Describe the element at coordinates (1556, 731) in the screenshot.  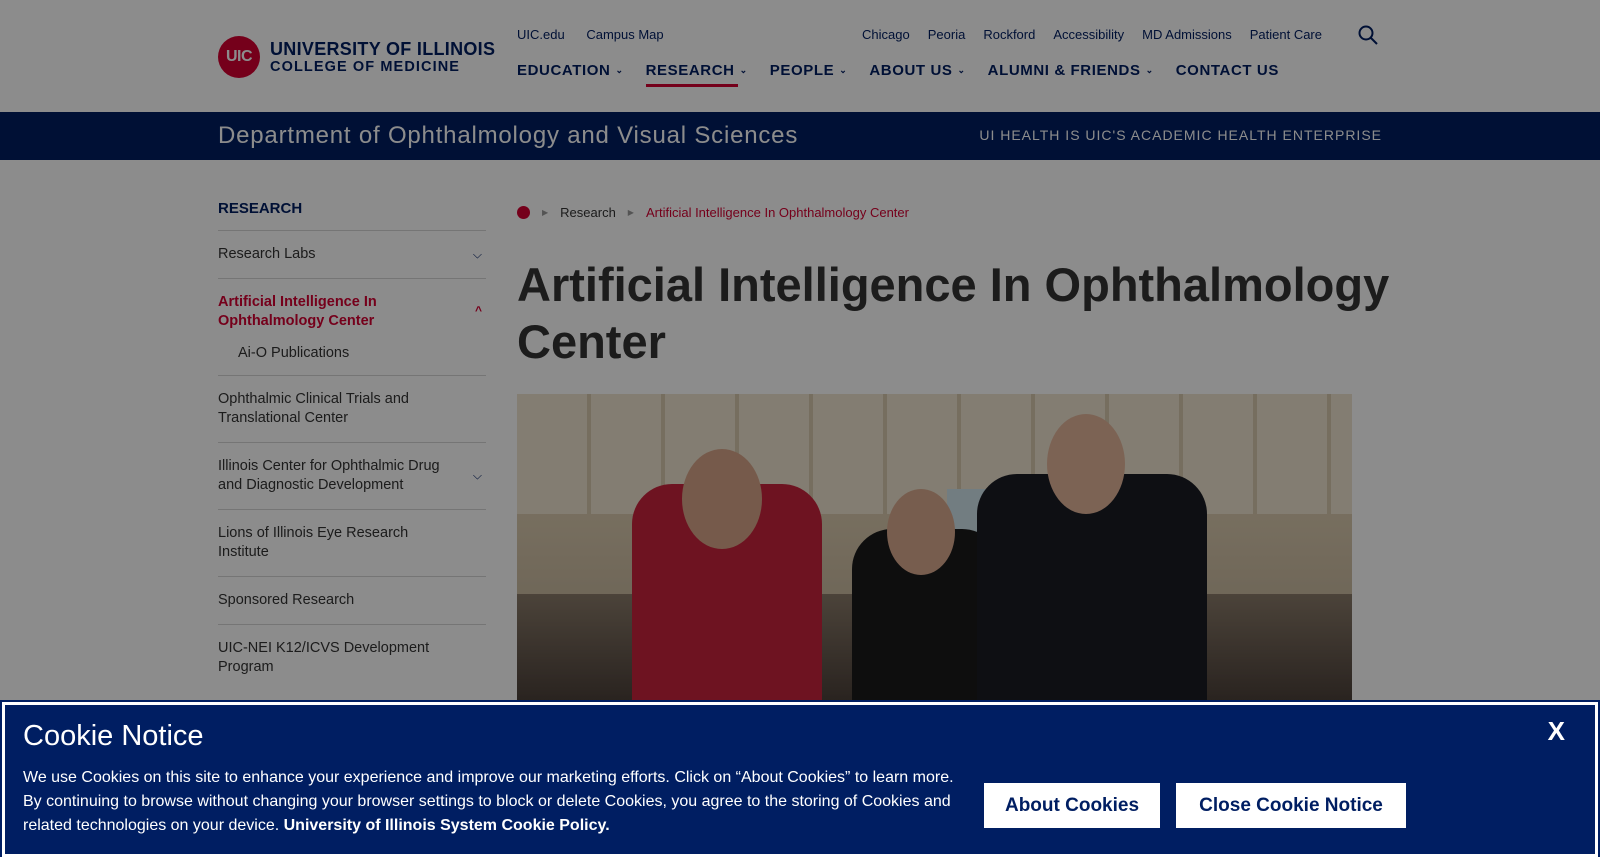
I see `close-icon: X` at that location.